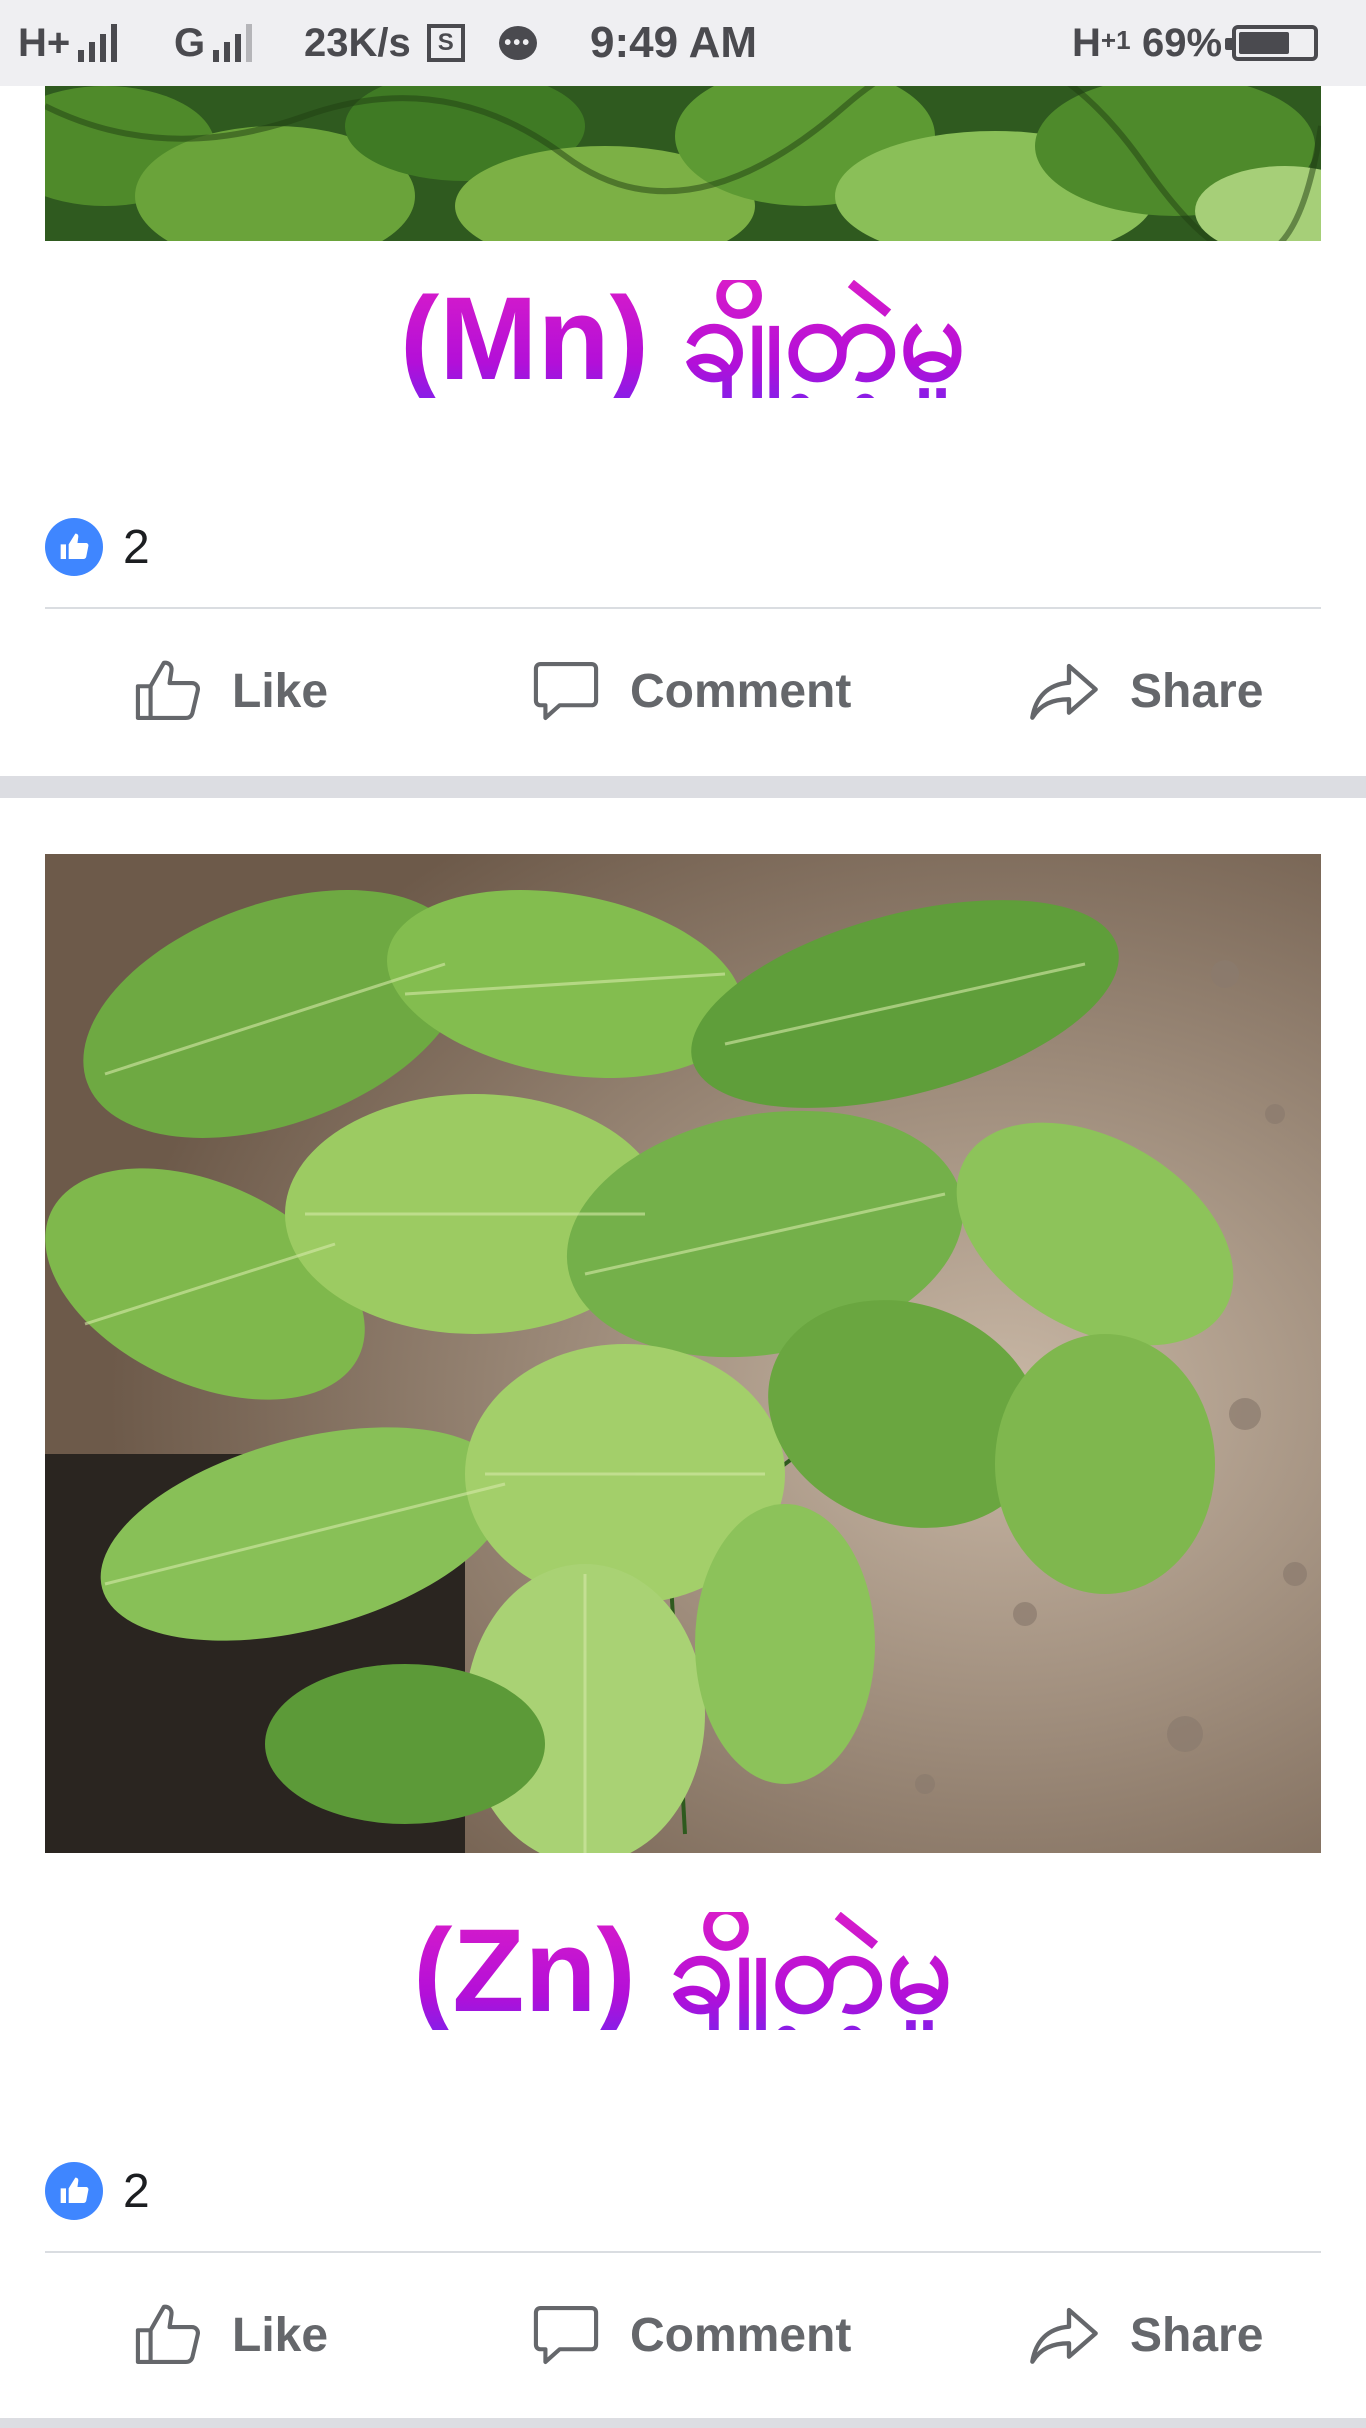 The image size is (1366, 2428). Describe the element at coordinates (190, 42) in the screenshot. I see `network-type-label: G` at that location.